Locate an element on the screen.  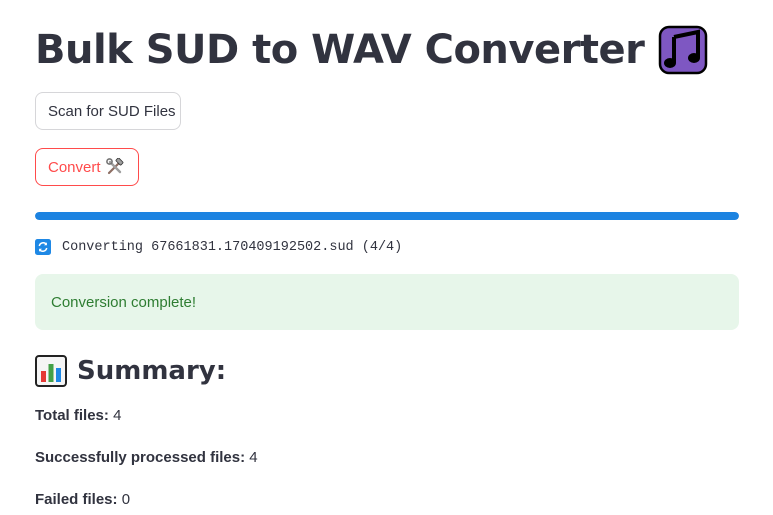
convert-button: Convert is located at coordinates (87, 167).